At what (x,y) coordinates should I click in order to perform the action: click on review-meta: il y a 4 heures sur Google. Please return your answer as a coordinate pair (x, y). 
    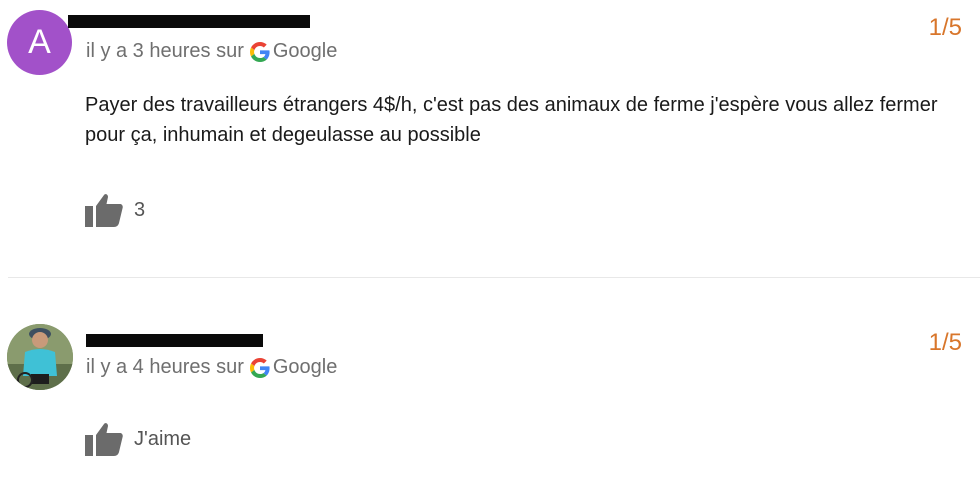
    Looking at the image, I should click on (211, 367).